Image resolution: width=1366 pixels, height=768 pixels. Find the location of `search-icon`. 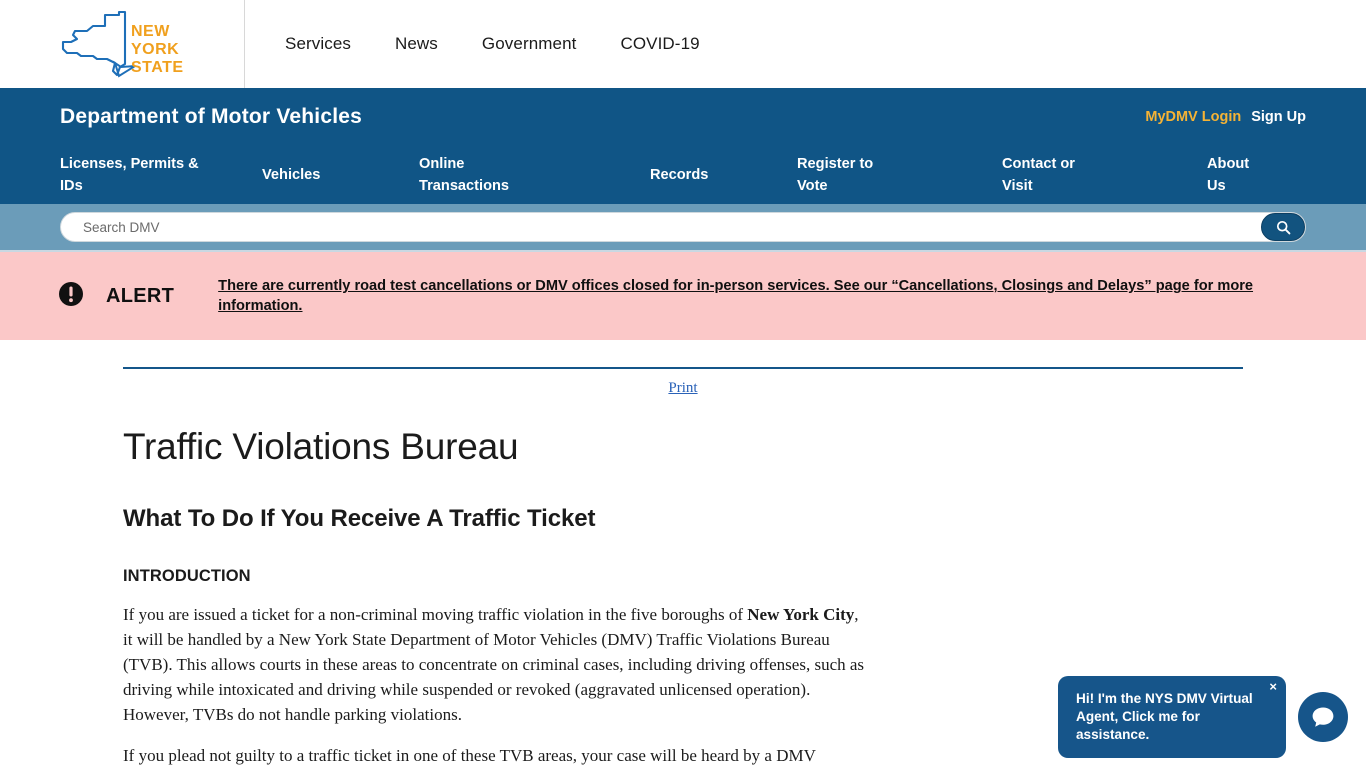

search-icon is located at coordinates (1283, 227).